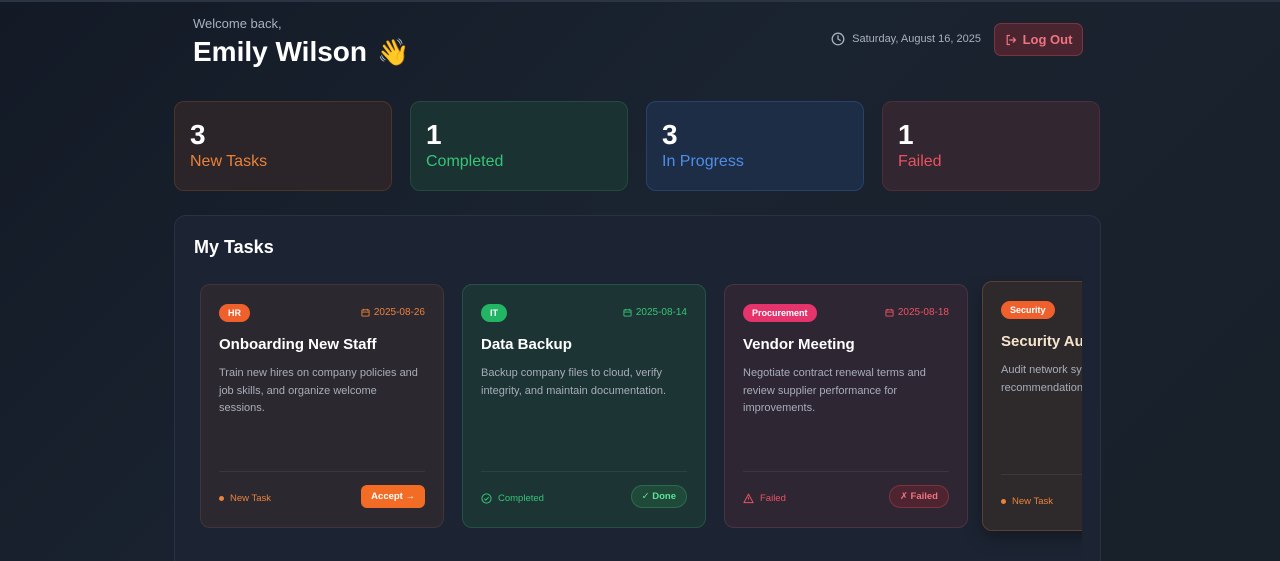 The image size is (1280, 561). What do you see at coordinates (918, 496) in the screenshot?
I see `failed-badge: ✗ Failed` at bounding box center [918, 496].